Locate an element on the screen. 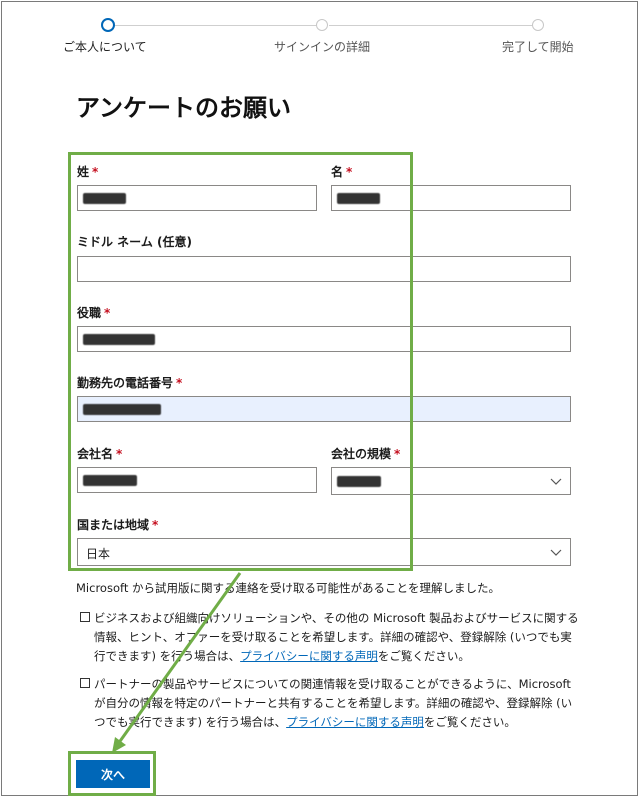 The width and height of the screenshot is (641, 798). progress-stepper: ご本人について サインインの詳細 完了して開始 is located at coordinates (320, 35).